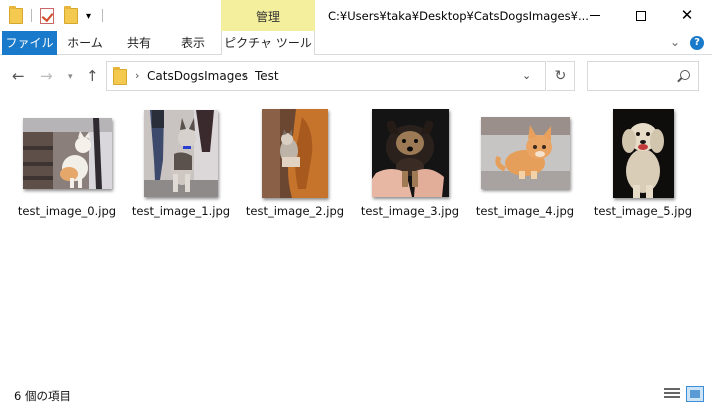  What do you see at coordinates (672, 394) in the screenshot?
I see `details-view-icon` at bounding box center [672, 394].